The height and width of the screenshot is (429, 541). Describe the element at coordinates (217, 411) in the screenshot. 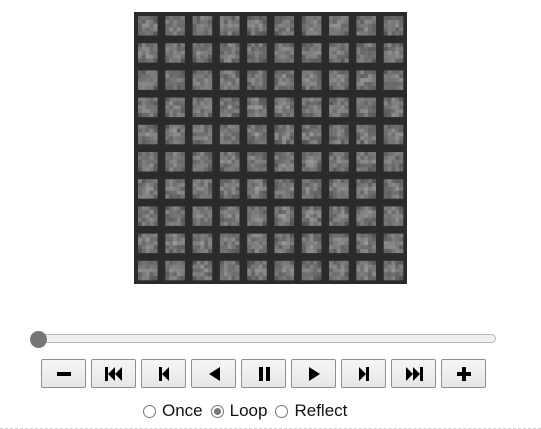

I see `loop-radio` at that location.